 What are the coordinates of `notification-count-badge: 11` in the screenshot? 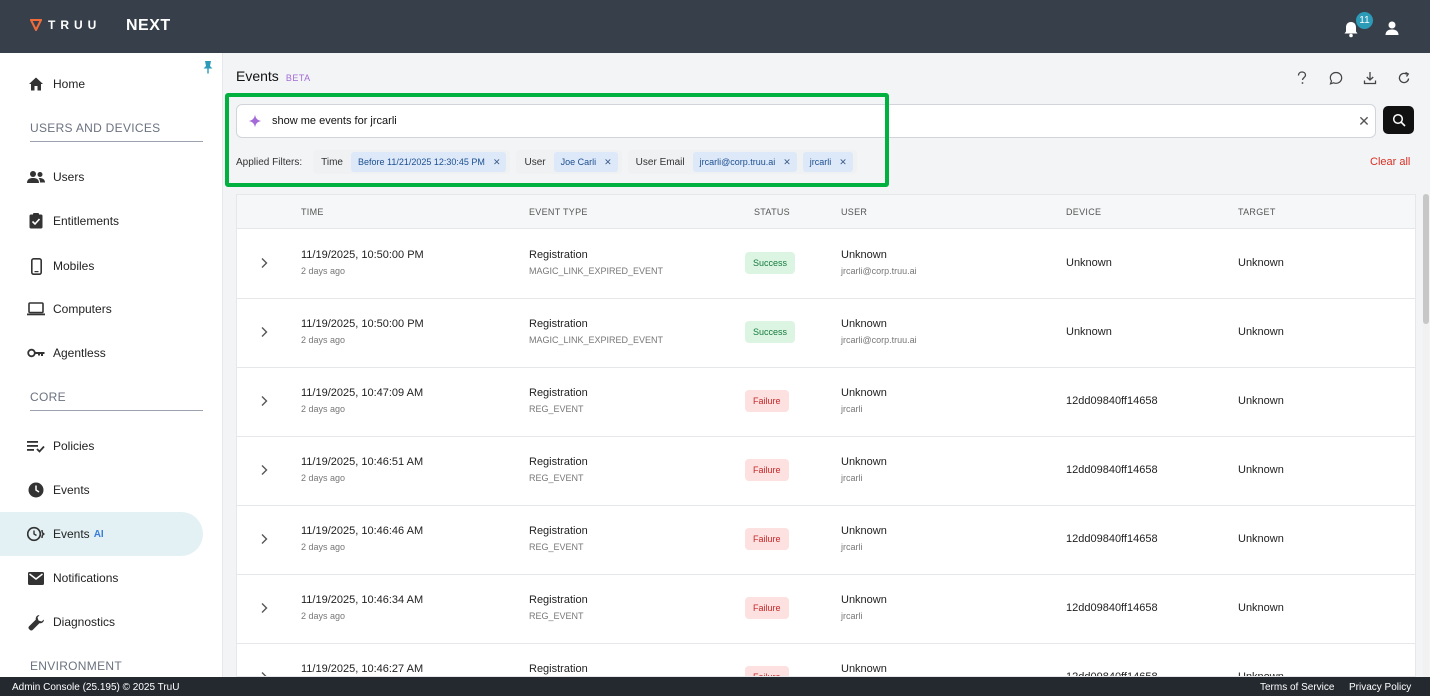 It's located at (1364, 20).